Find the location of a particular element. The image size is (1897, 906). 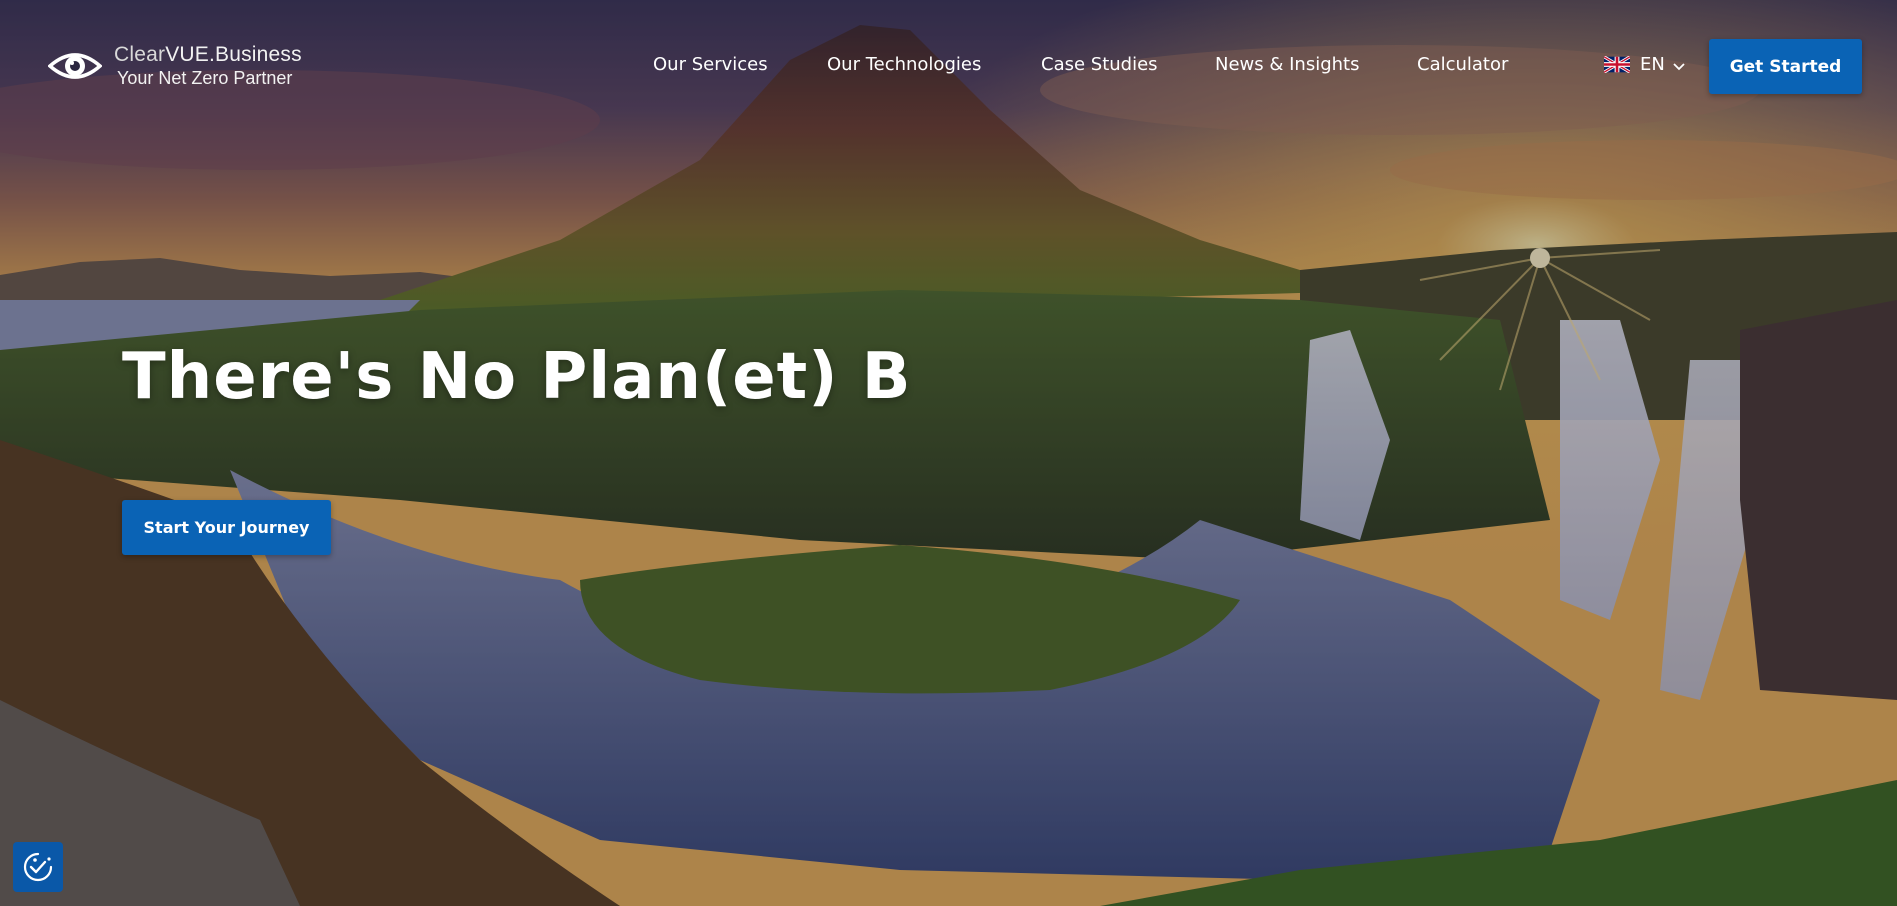

accessibility-widget-button is located at coordinates (38, 867).